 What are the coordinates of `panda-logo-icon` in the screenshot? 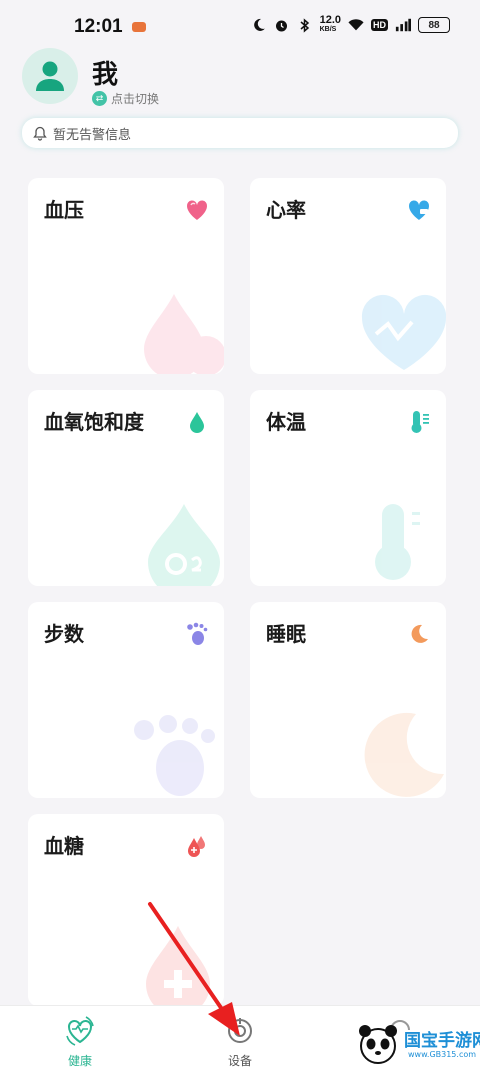 It's located at (378, 1044).